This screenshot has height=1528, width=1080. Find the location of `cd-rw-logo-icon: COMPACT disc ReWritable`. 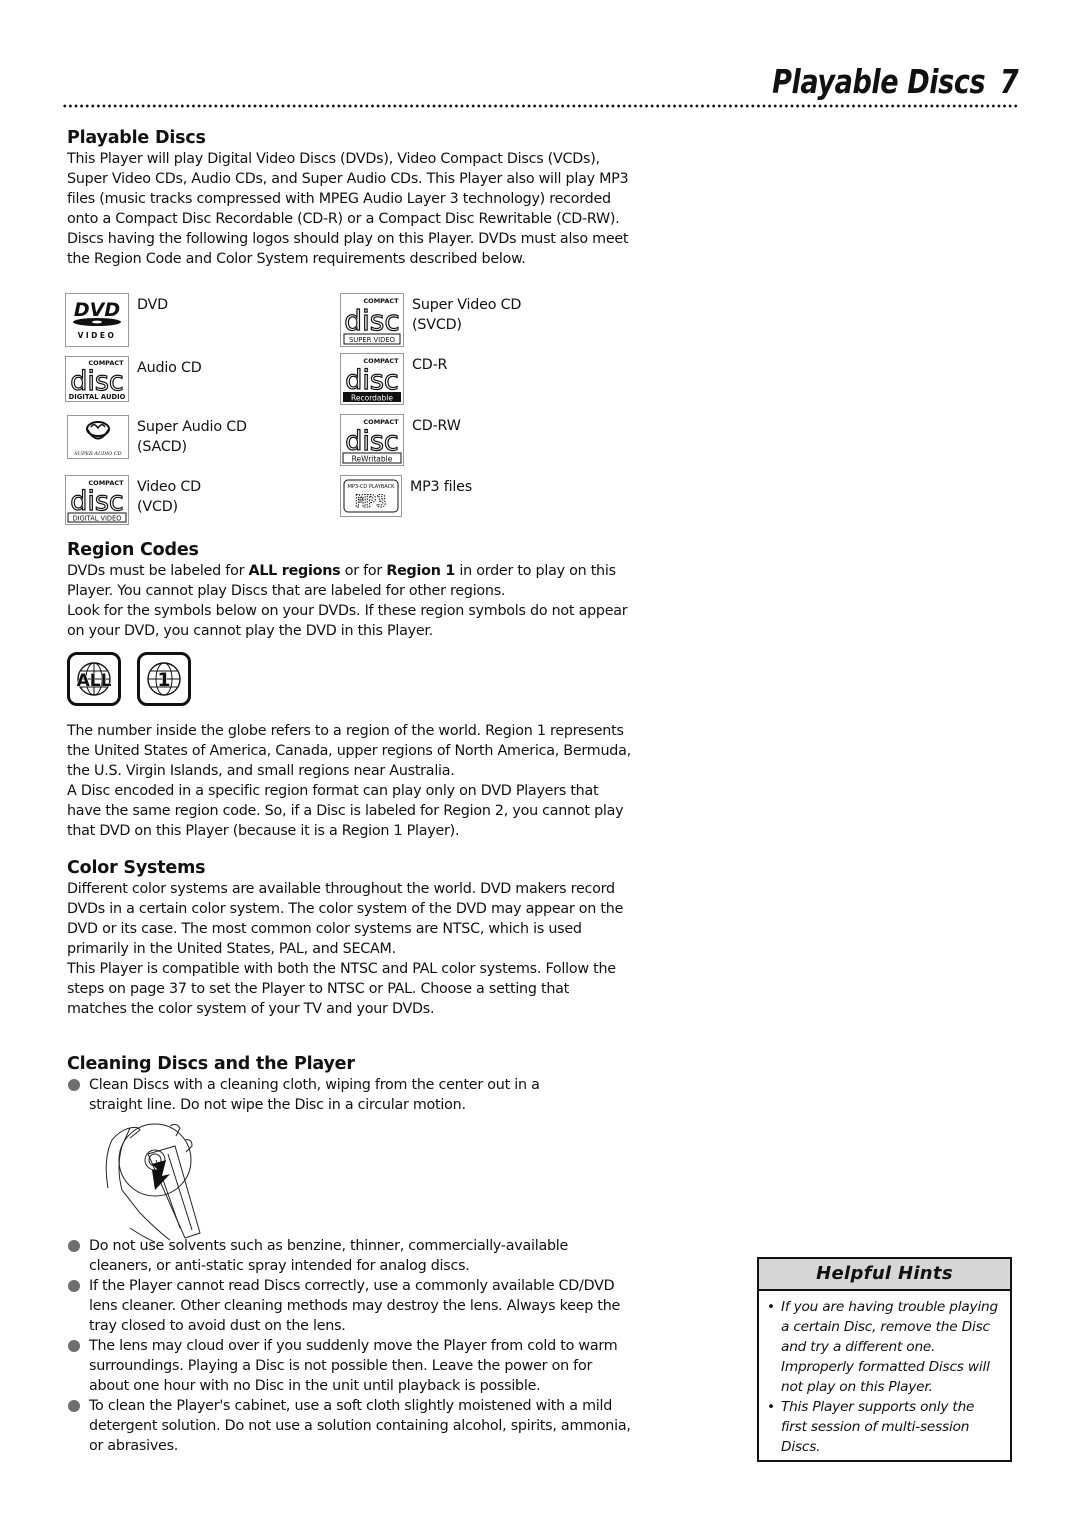

cd-rw-logo-icon: COMPACT disc ReWritable is located at coordinates (372, 440).